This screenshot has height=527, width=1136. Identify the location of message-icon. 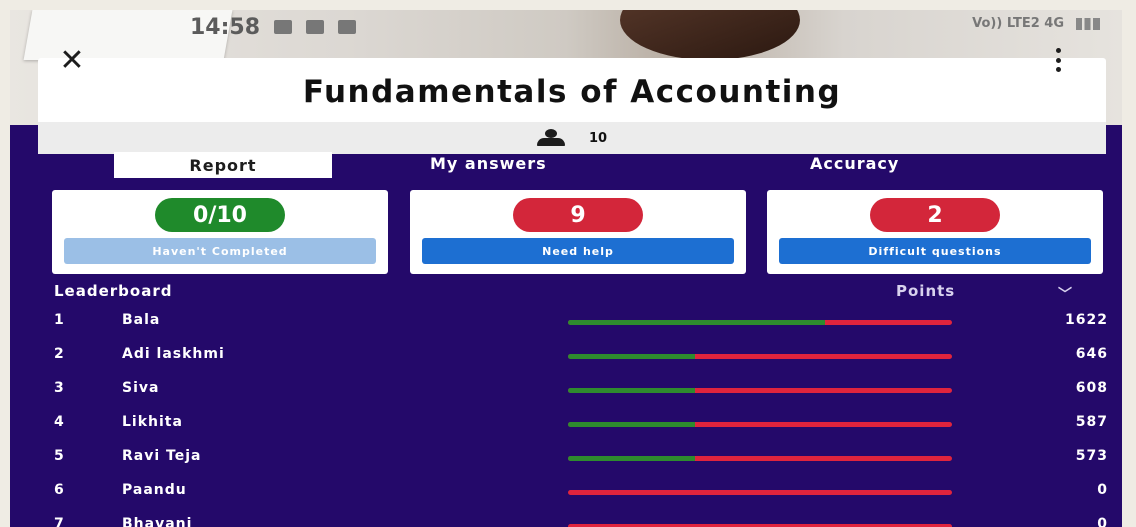
(347, 27).